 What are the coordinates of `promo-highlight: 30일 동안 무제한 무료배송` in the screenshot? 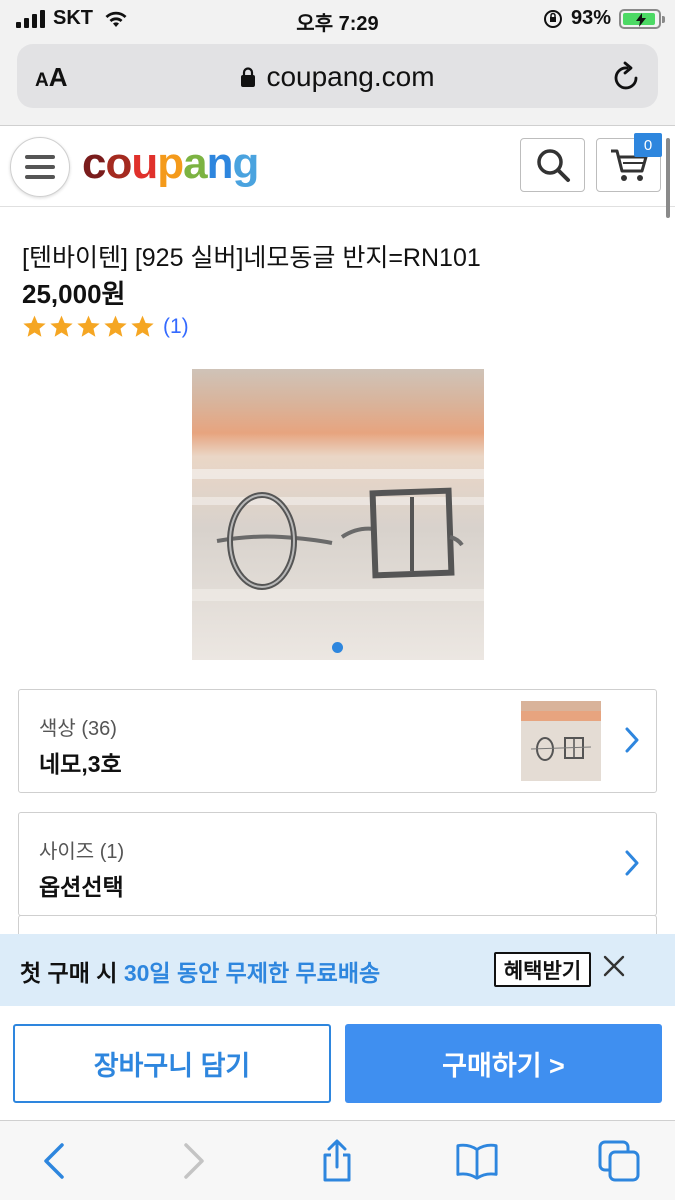 It's located at (252, 973).